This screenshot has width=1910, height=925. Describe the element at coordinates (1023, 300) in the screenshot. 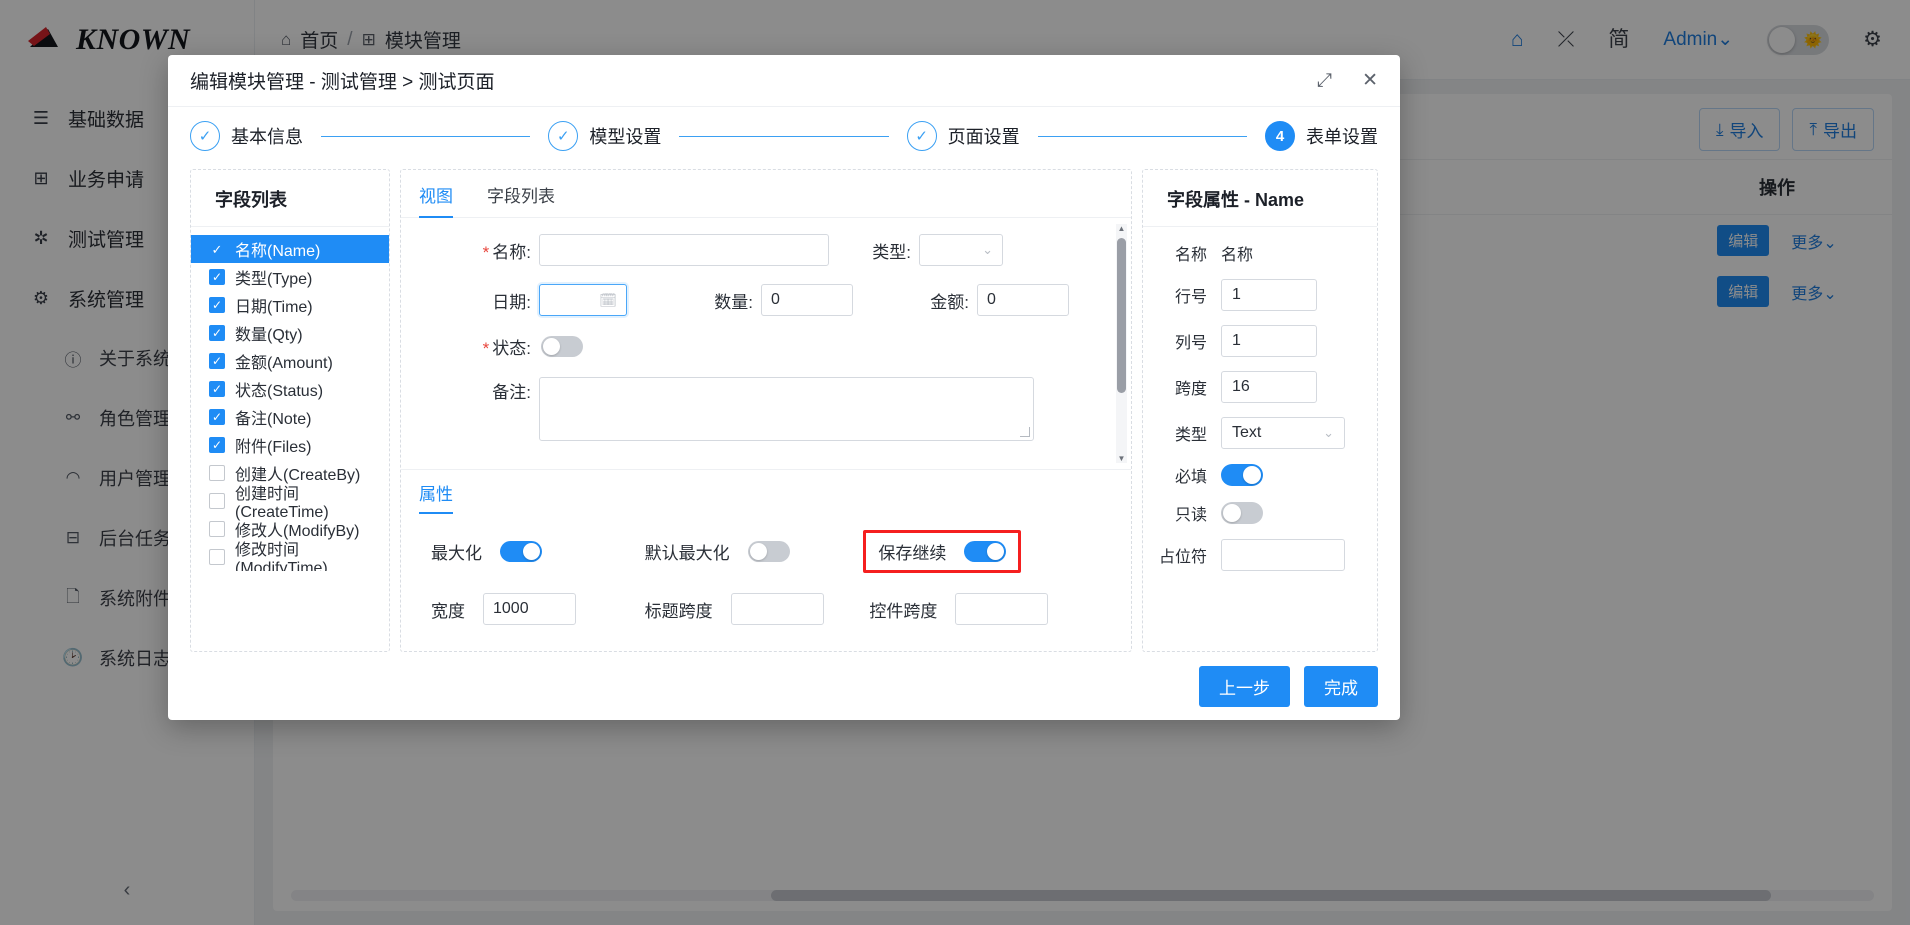

I see `preview-input-amount: 0` at that location.